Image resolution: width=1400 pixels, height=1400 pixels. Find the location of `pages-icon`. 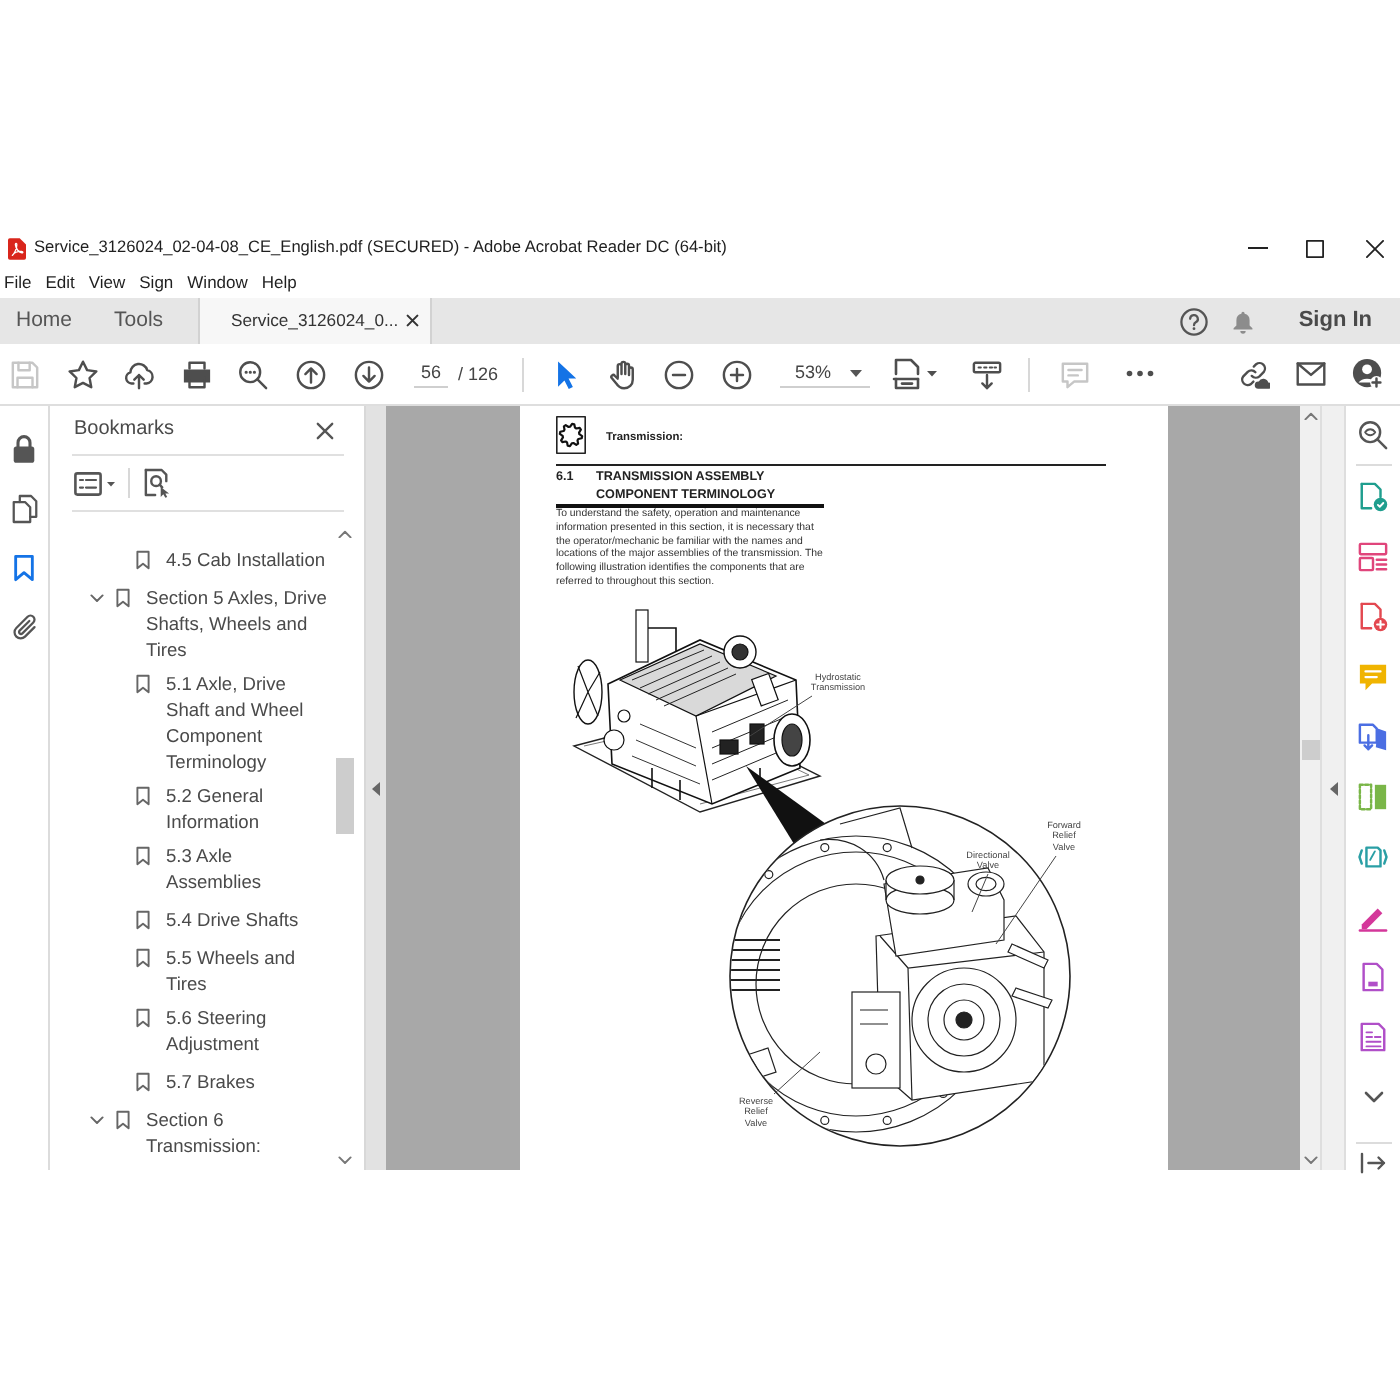

pages-icon is located at coordinates (24, 508).